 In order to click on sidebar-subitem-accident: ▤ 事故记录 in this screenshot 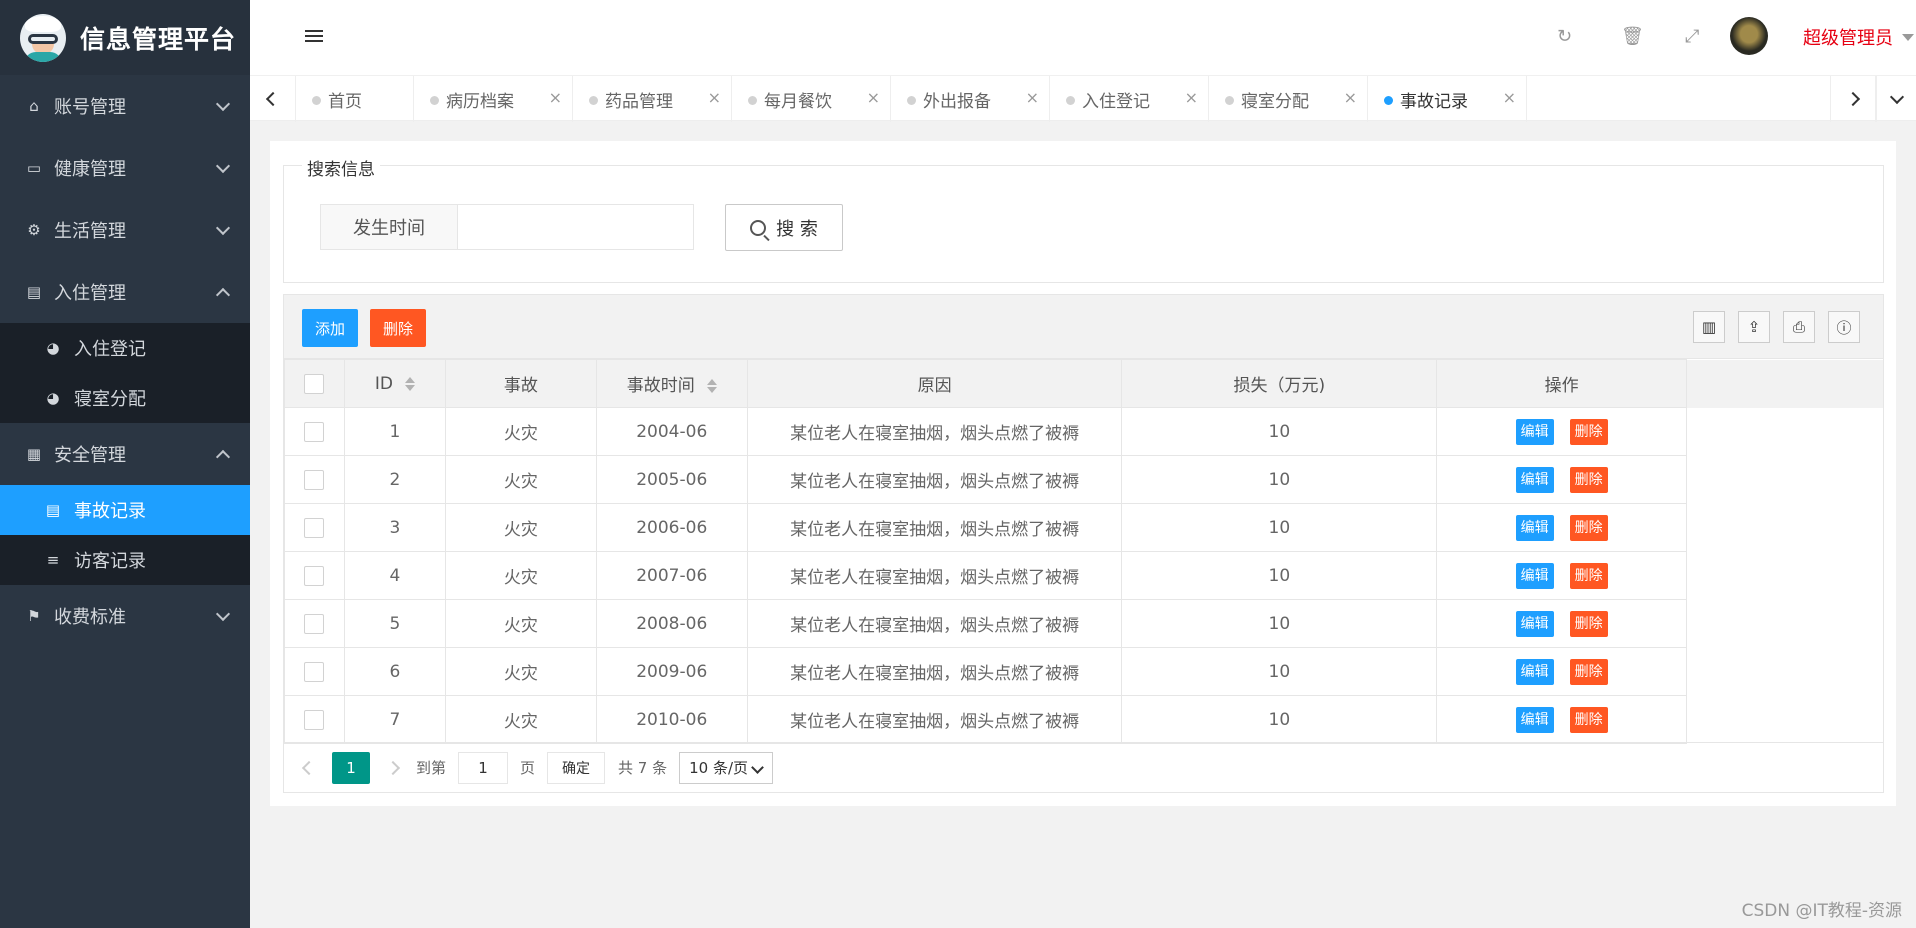, I will do `click(125, 510)`.